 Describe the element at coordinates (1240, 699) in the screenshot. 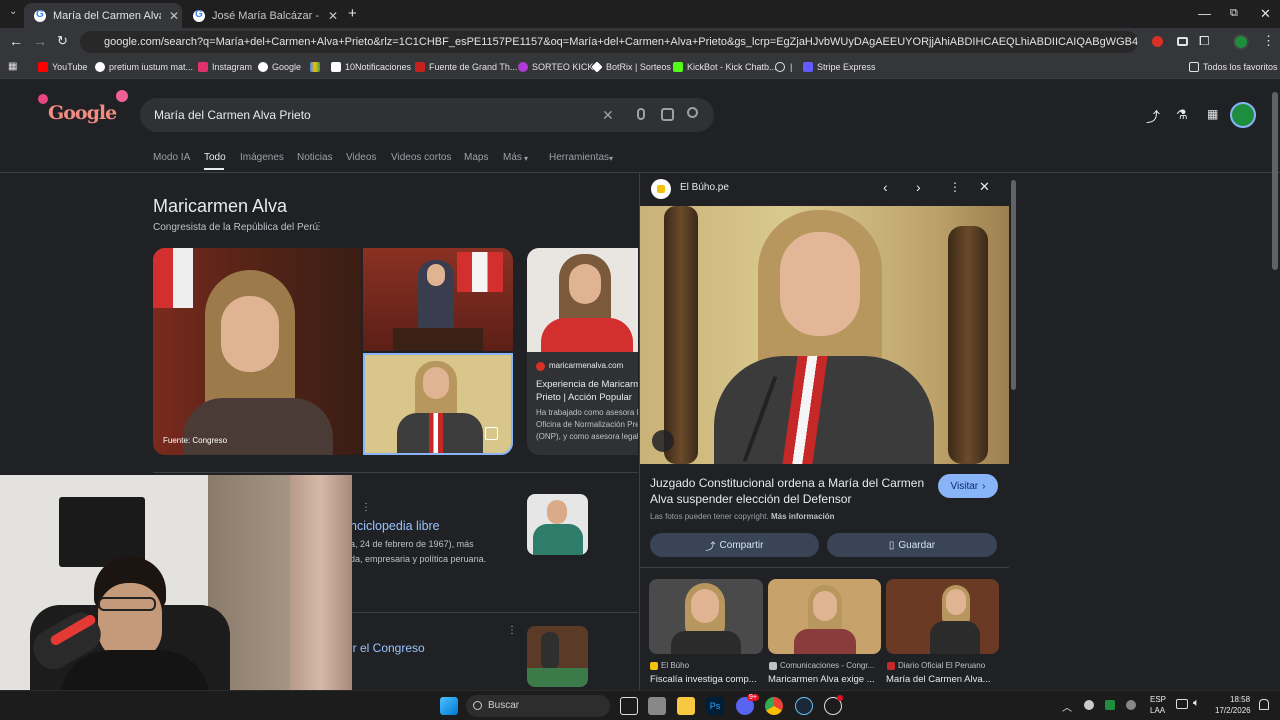

I see `clock-time: 18:58` at that location.